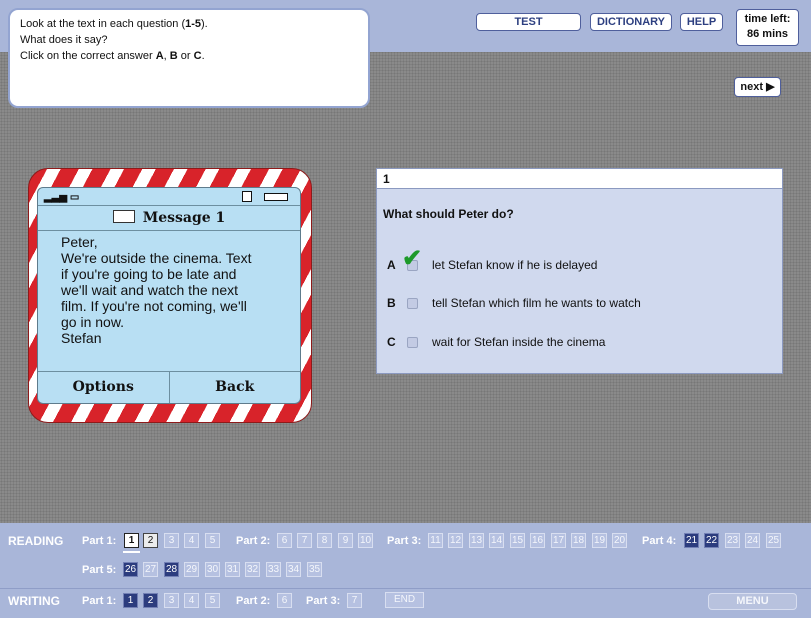 Image resolution: width=811 pixels, height=618 pixels. Describe the element at coordinates (204, 24) in the screenshot. I see `instruction-text: ).` at that location.